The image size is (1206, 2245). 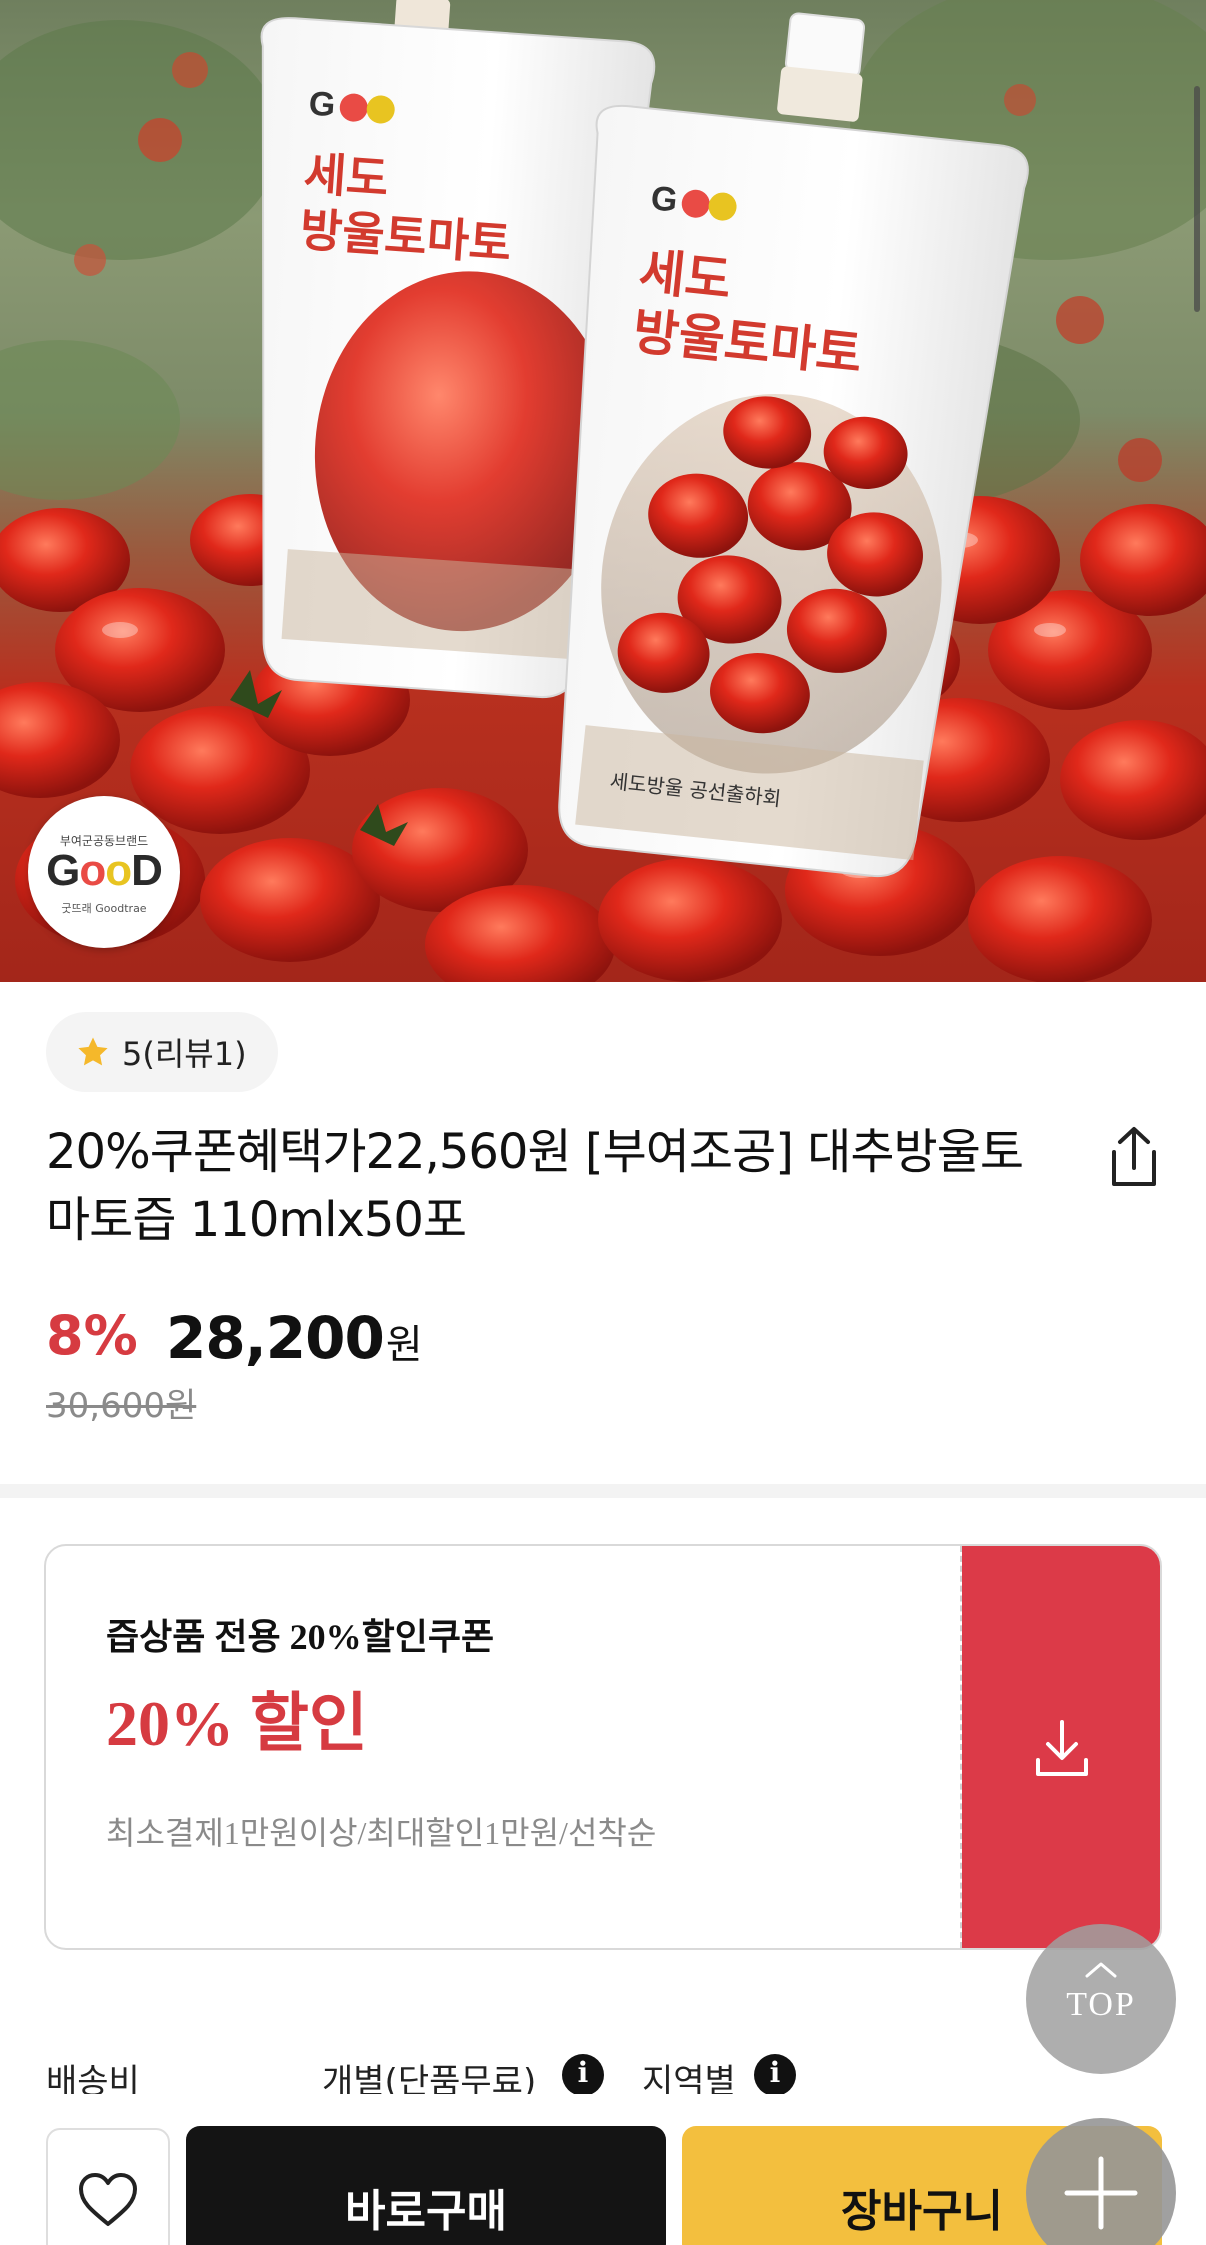 What do you see at coordinates (1197, 199) in the screenshot?
I see `page-scrollbar` at bounding box center [1197, 199].